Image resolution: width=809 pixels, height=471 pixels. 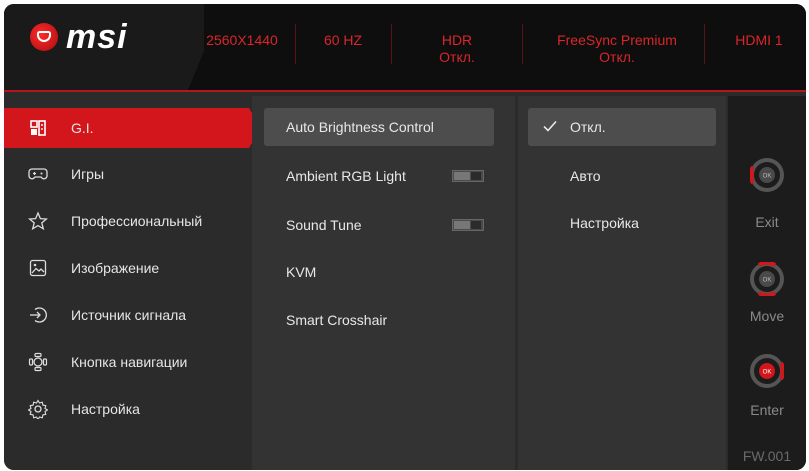 I want to click on input-source-icon, so click(x=38, y=315).